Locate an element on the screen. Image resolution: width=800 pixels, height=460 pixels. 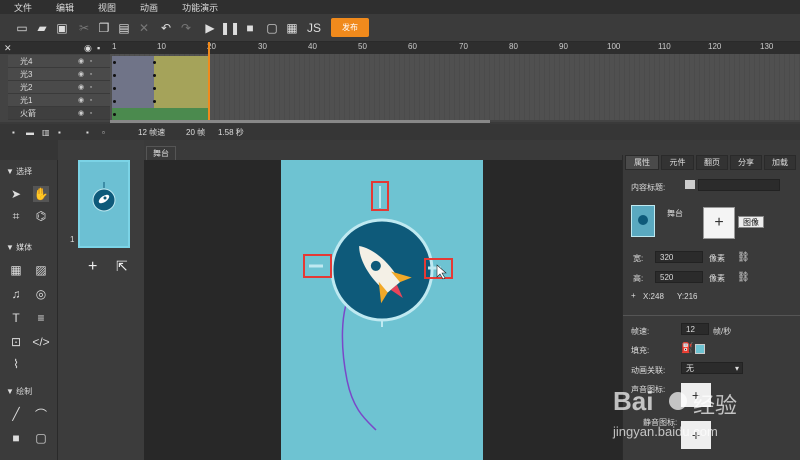
tab-properties: 属性 is located at coordinates (642, 162).